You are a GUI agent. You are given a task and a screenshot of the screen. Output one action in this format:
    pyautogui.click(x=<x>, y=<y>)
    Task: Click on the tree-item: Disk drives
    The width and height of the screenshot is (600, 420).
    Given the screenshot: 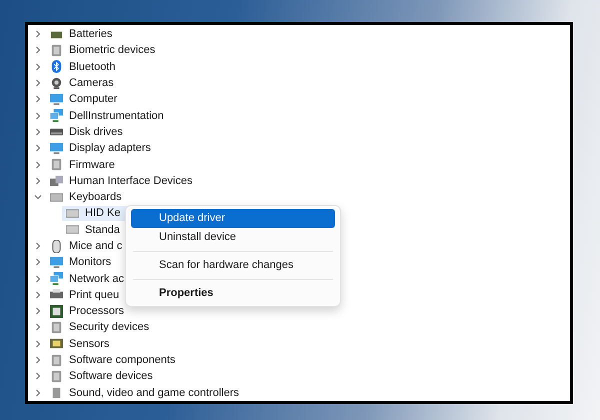 What is the action you would take?
    pyautogui.click(x=96, y=132)
    